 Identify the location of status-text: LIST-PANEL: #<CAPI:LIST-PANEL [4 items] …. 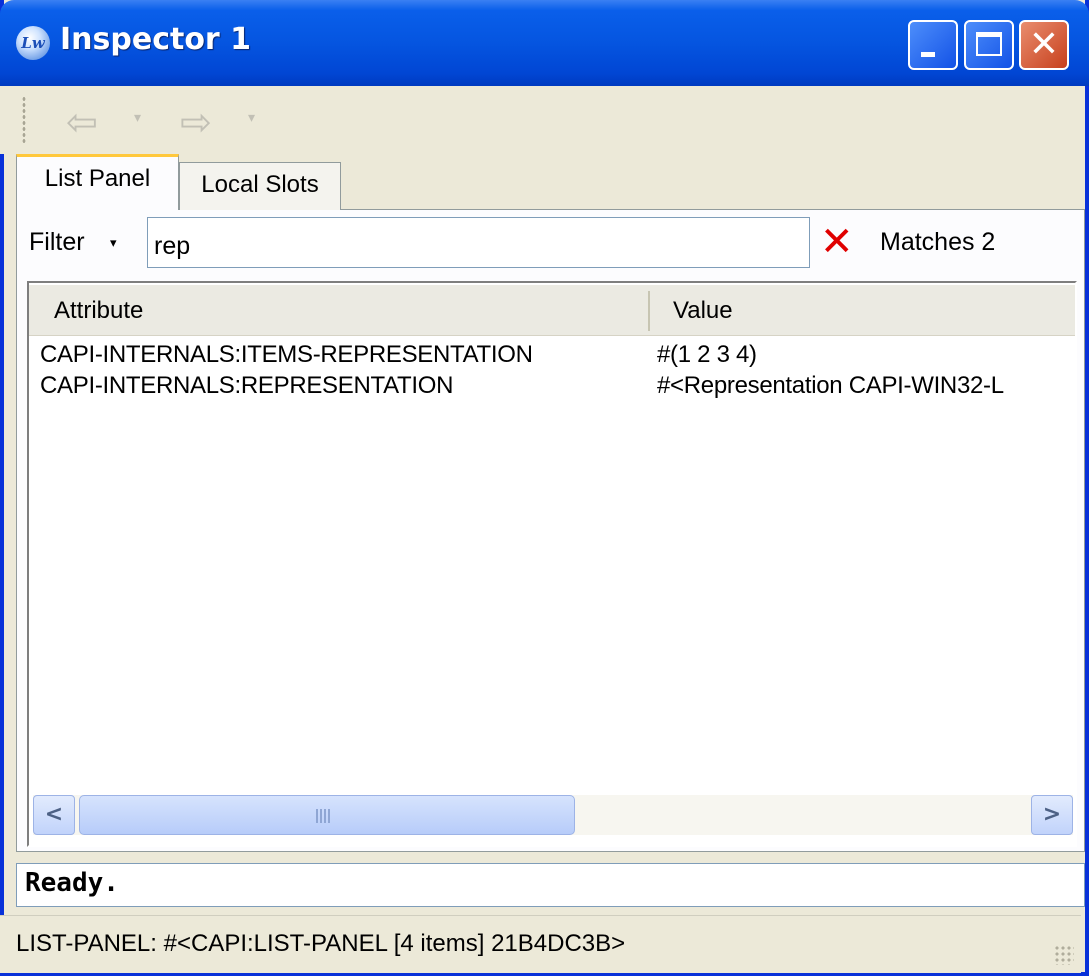
(321, 943).